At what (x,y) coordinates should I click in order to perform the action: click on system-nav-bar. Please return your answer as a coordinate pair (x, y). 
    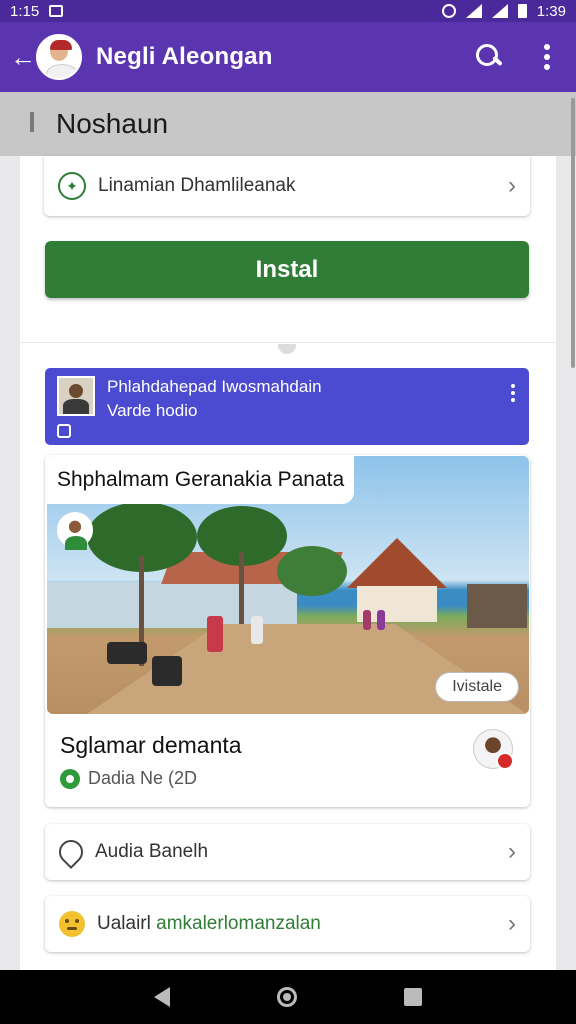
    Looking at the image, I should click on (288, 997).